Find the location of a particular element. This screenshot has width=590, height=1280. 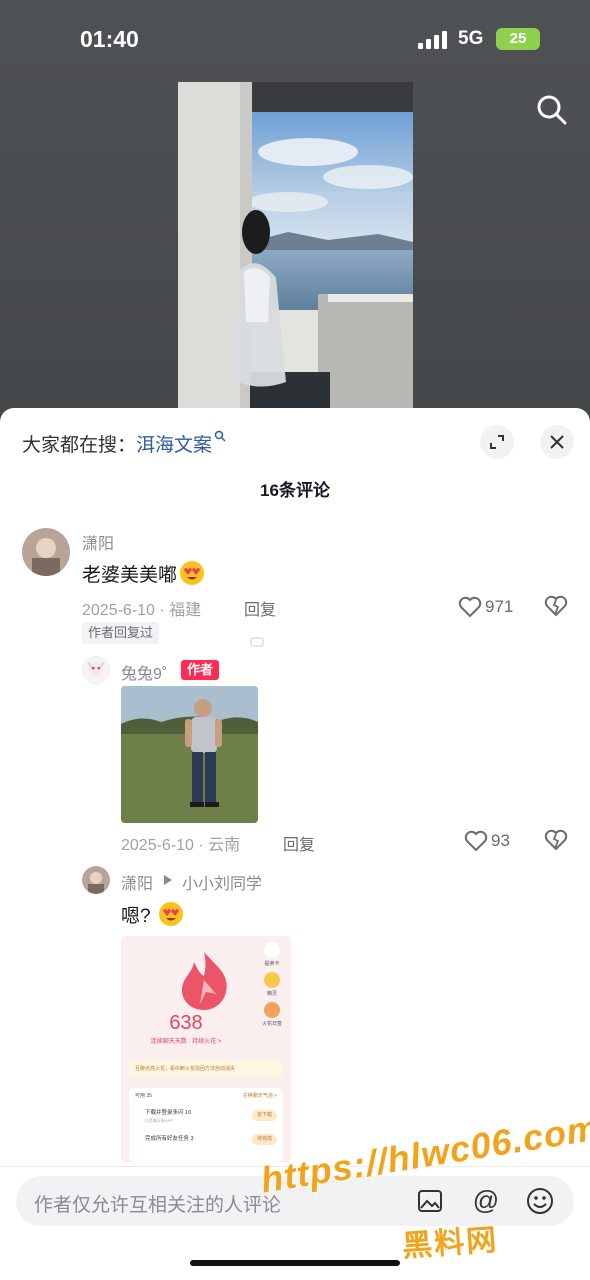

trending-prefix: 大家都在搜： is located at coordinates (79, 445).